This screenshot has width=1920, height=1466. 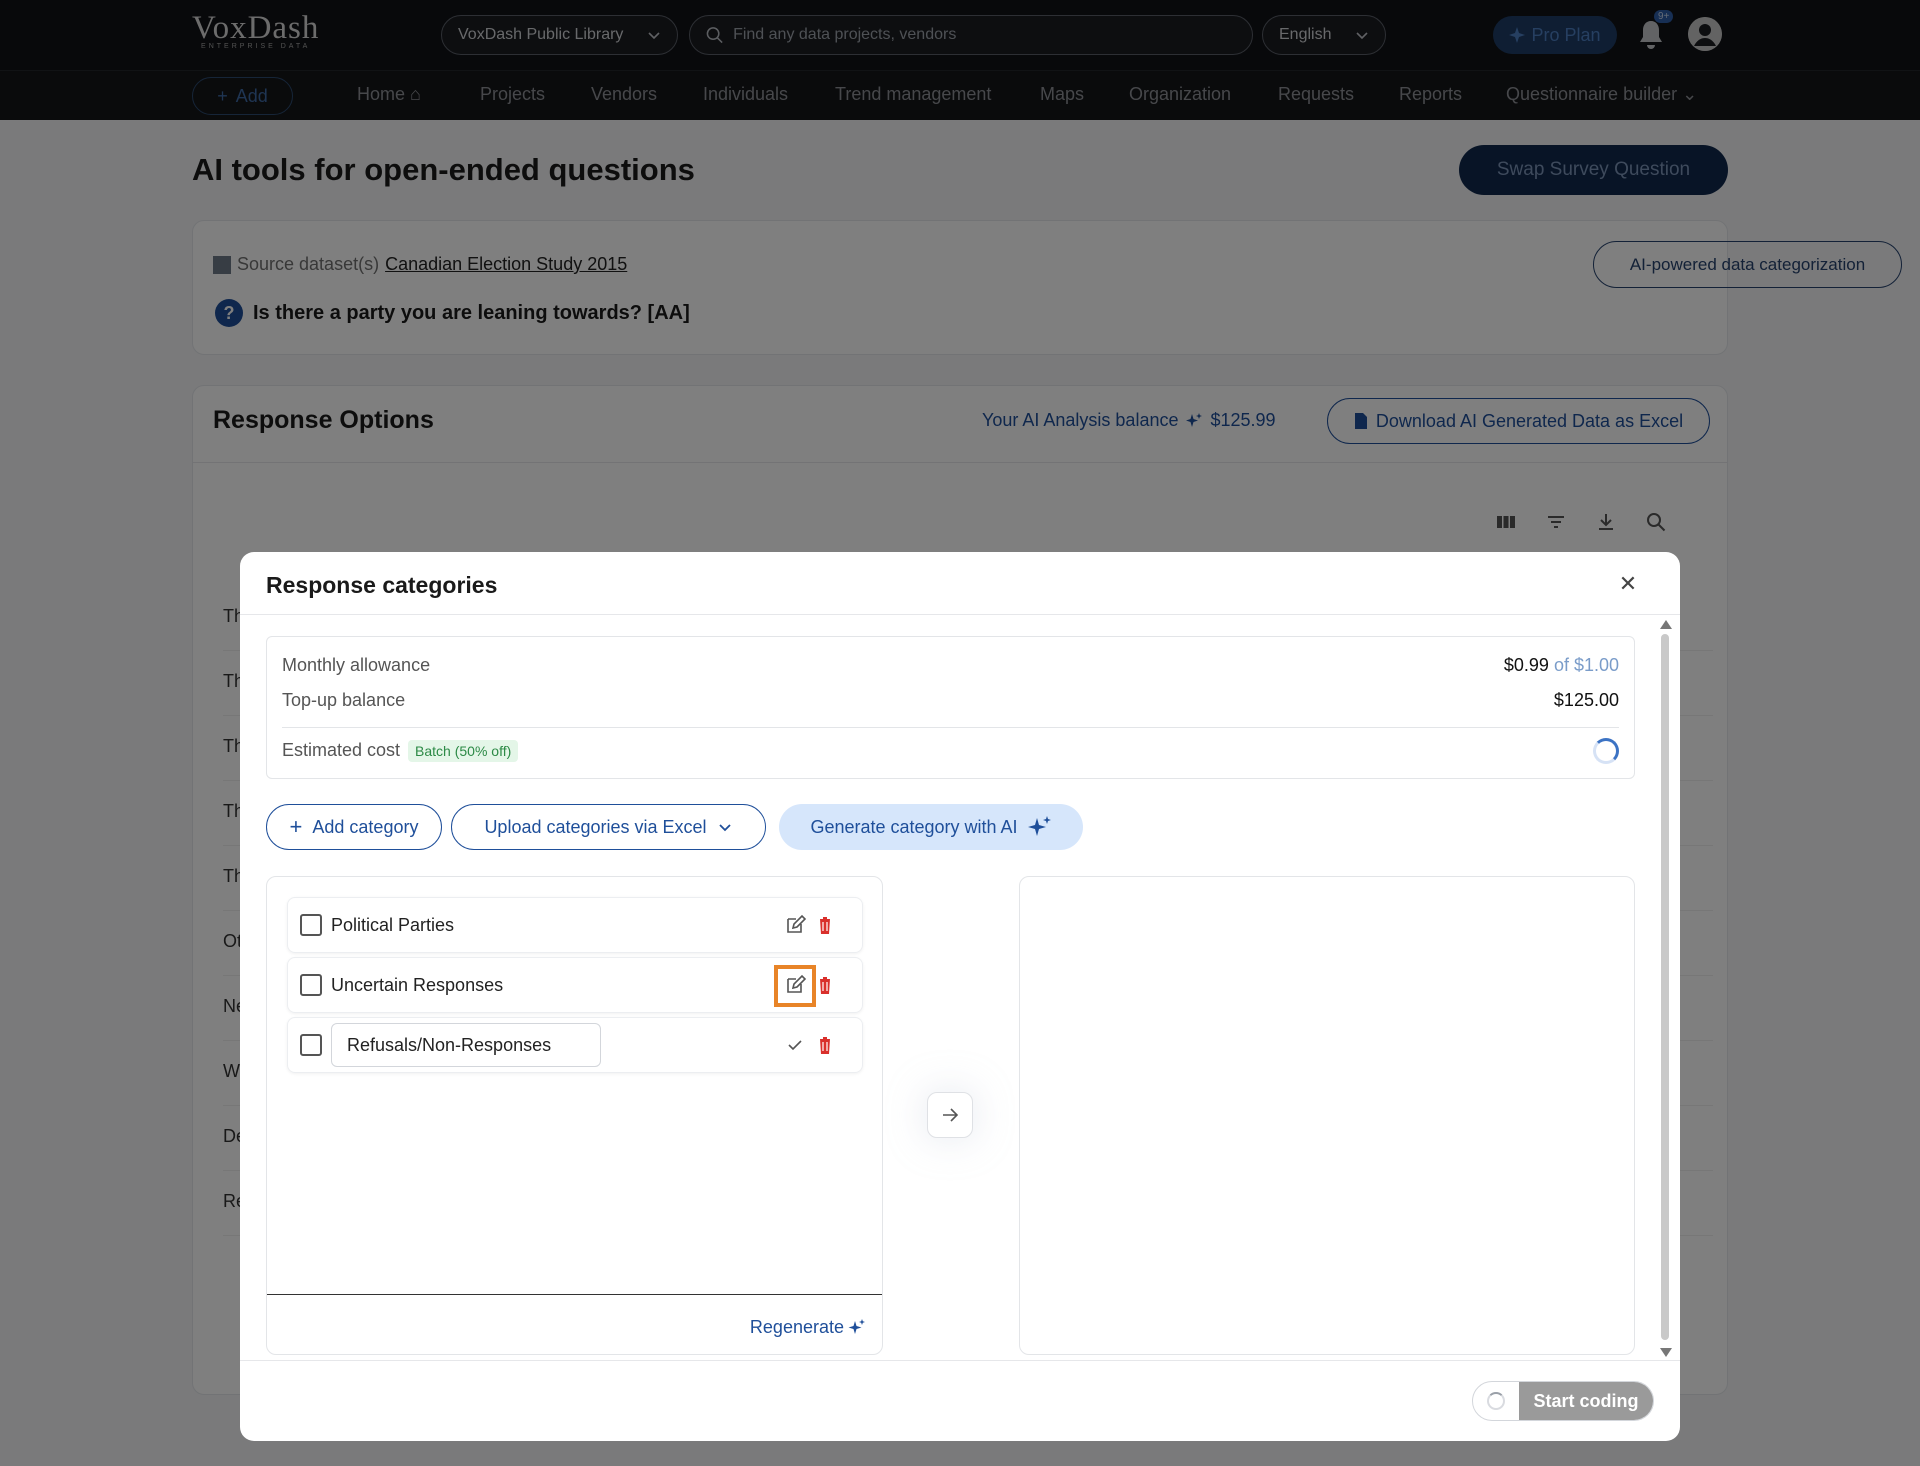 What do you see at coordinates (960, 1400) in the screenshot?
I see `modal-footer: Start coding` at bounding box center [960, 1400].